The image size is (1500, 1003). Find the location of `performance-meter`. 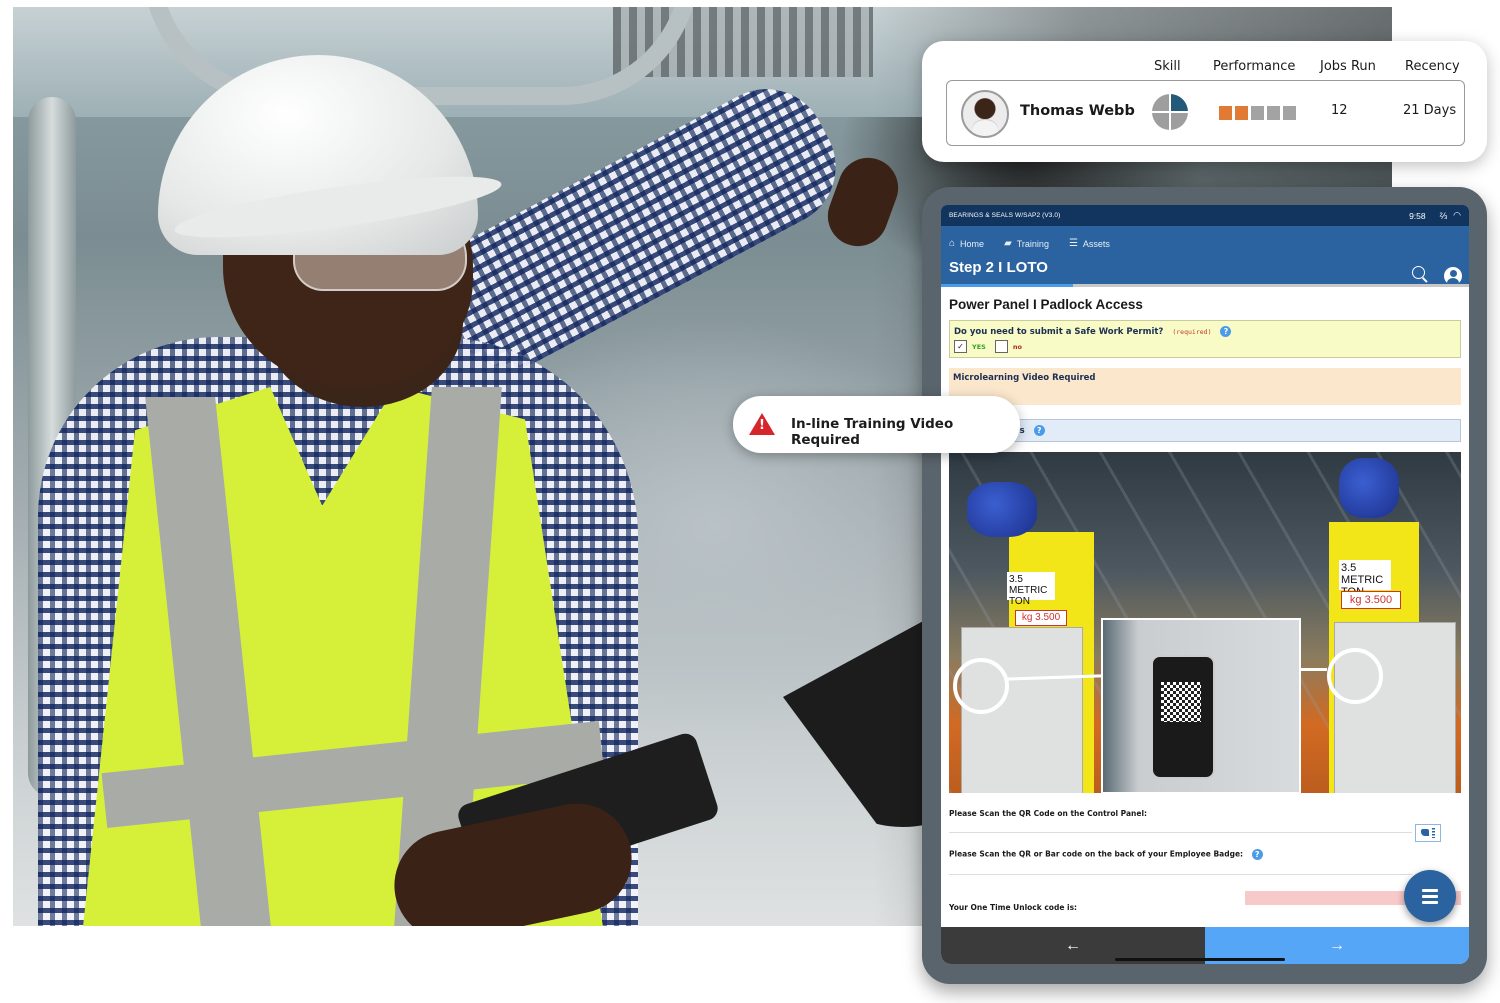

performance-meter is located at coordinates (1257, 113).